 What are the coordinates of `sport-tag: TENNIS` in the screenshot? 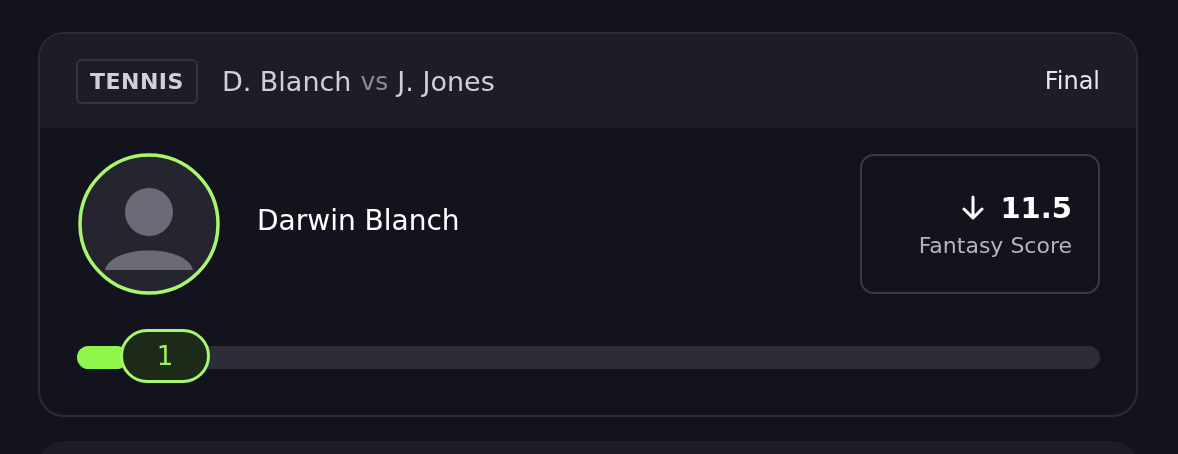 It's located at (137, 81).